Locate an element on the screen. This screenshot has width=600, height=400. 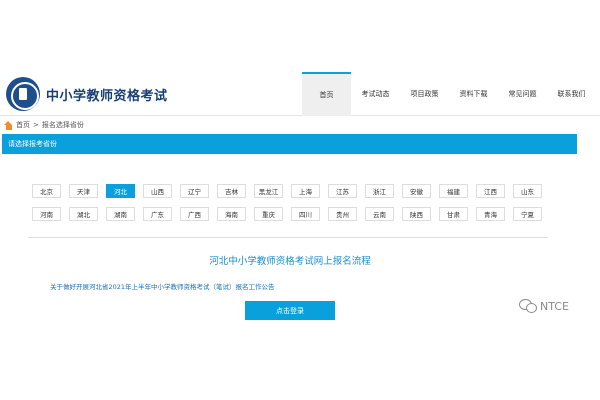
province-button: 江苏 is located at coordinates (342, 191).